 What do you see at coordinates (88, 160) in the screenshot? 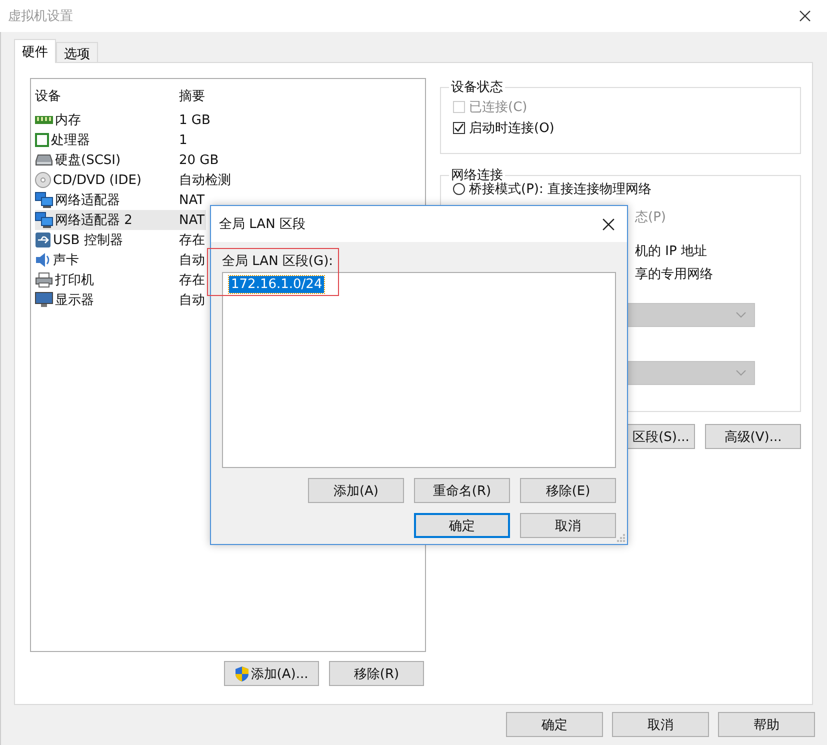
I see `device-name: 硬盘(SCSI)` at bounding box center [88, 160].